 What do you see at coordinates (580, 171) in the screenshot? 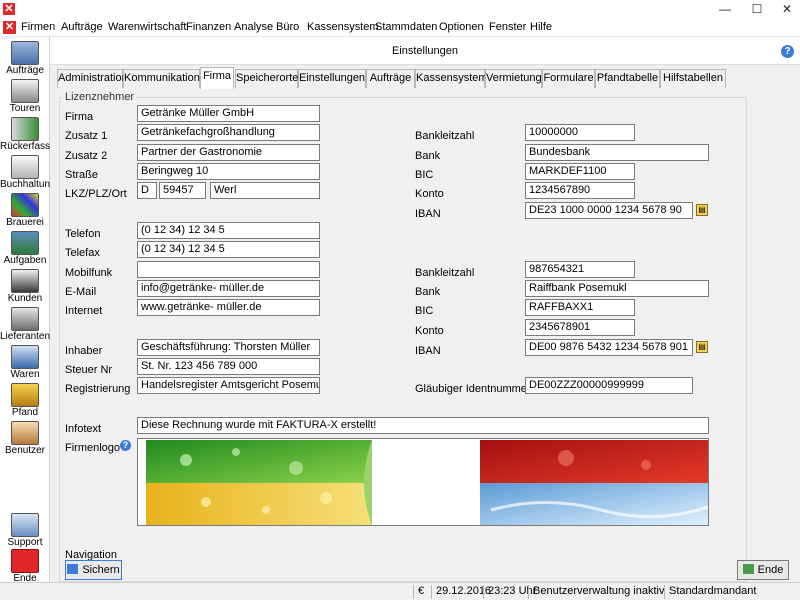
I see `bank1-bic-field: MARKDEF1100` at bounding box center [580, 171].